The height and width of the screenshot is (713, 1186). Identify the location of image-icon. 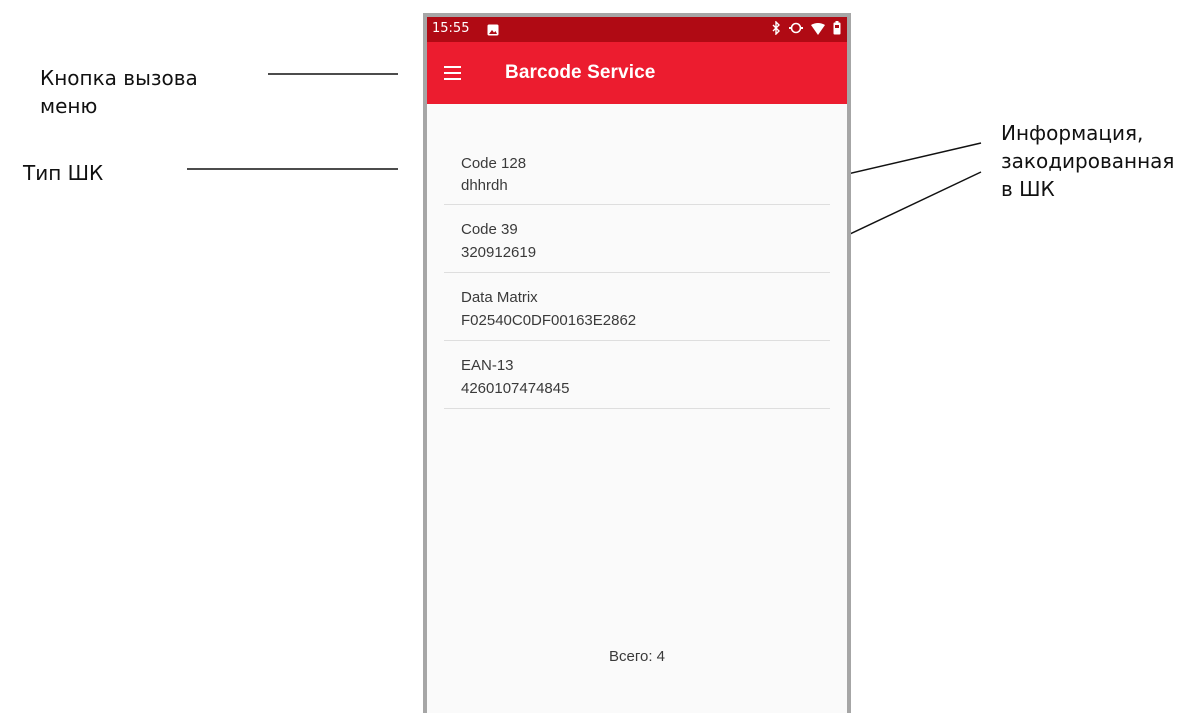
(493, 29).